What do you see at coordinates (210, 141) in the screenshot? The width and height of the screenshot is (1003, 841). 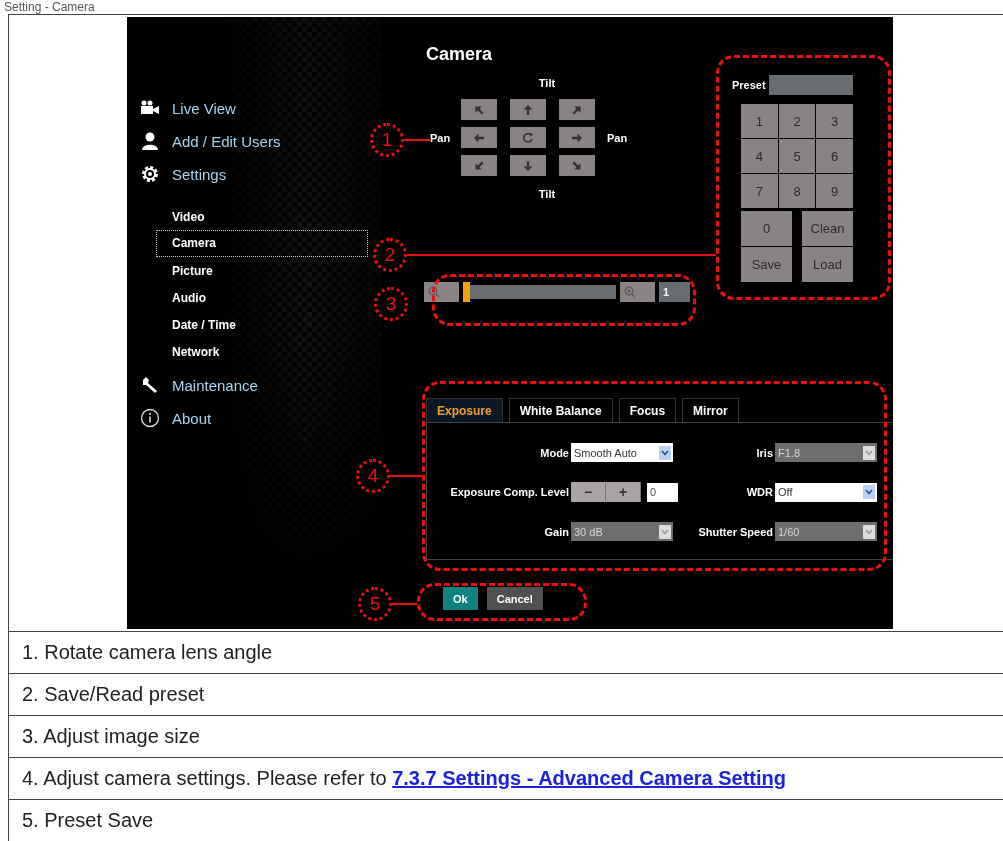 I see `nav-link: Add / Edit Users` at bounding box center [210, 141].